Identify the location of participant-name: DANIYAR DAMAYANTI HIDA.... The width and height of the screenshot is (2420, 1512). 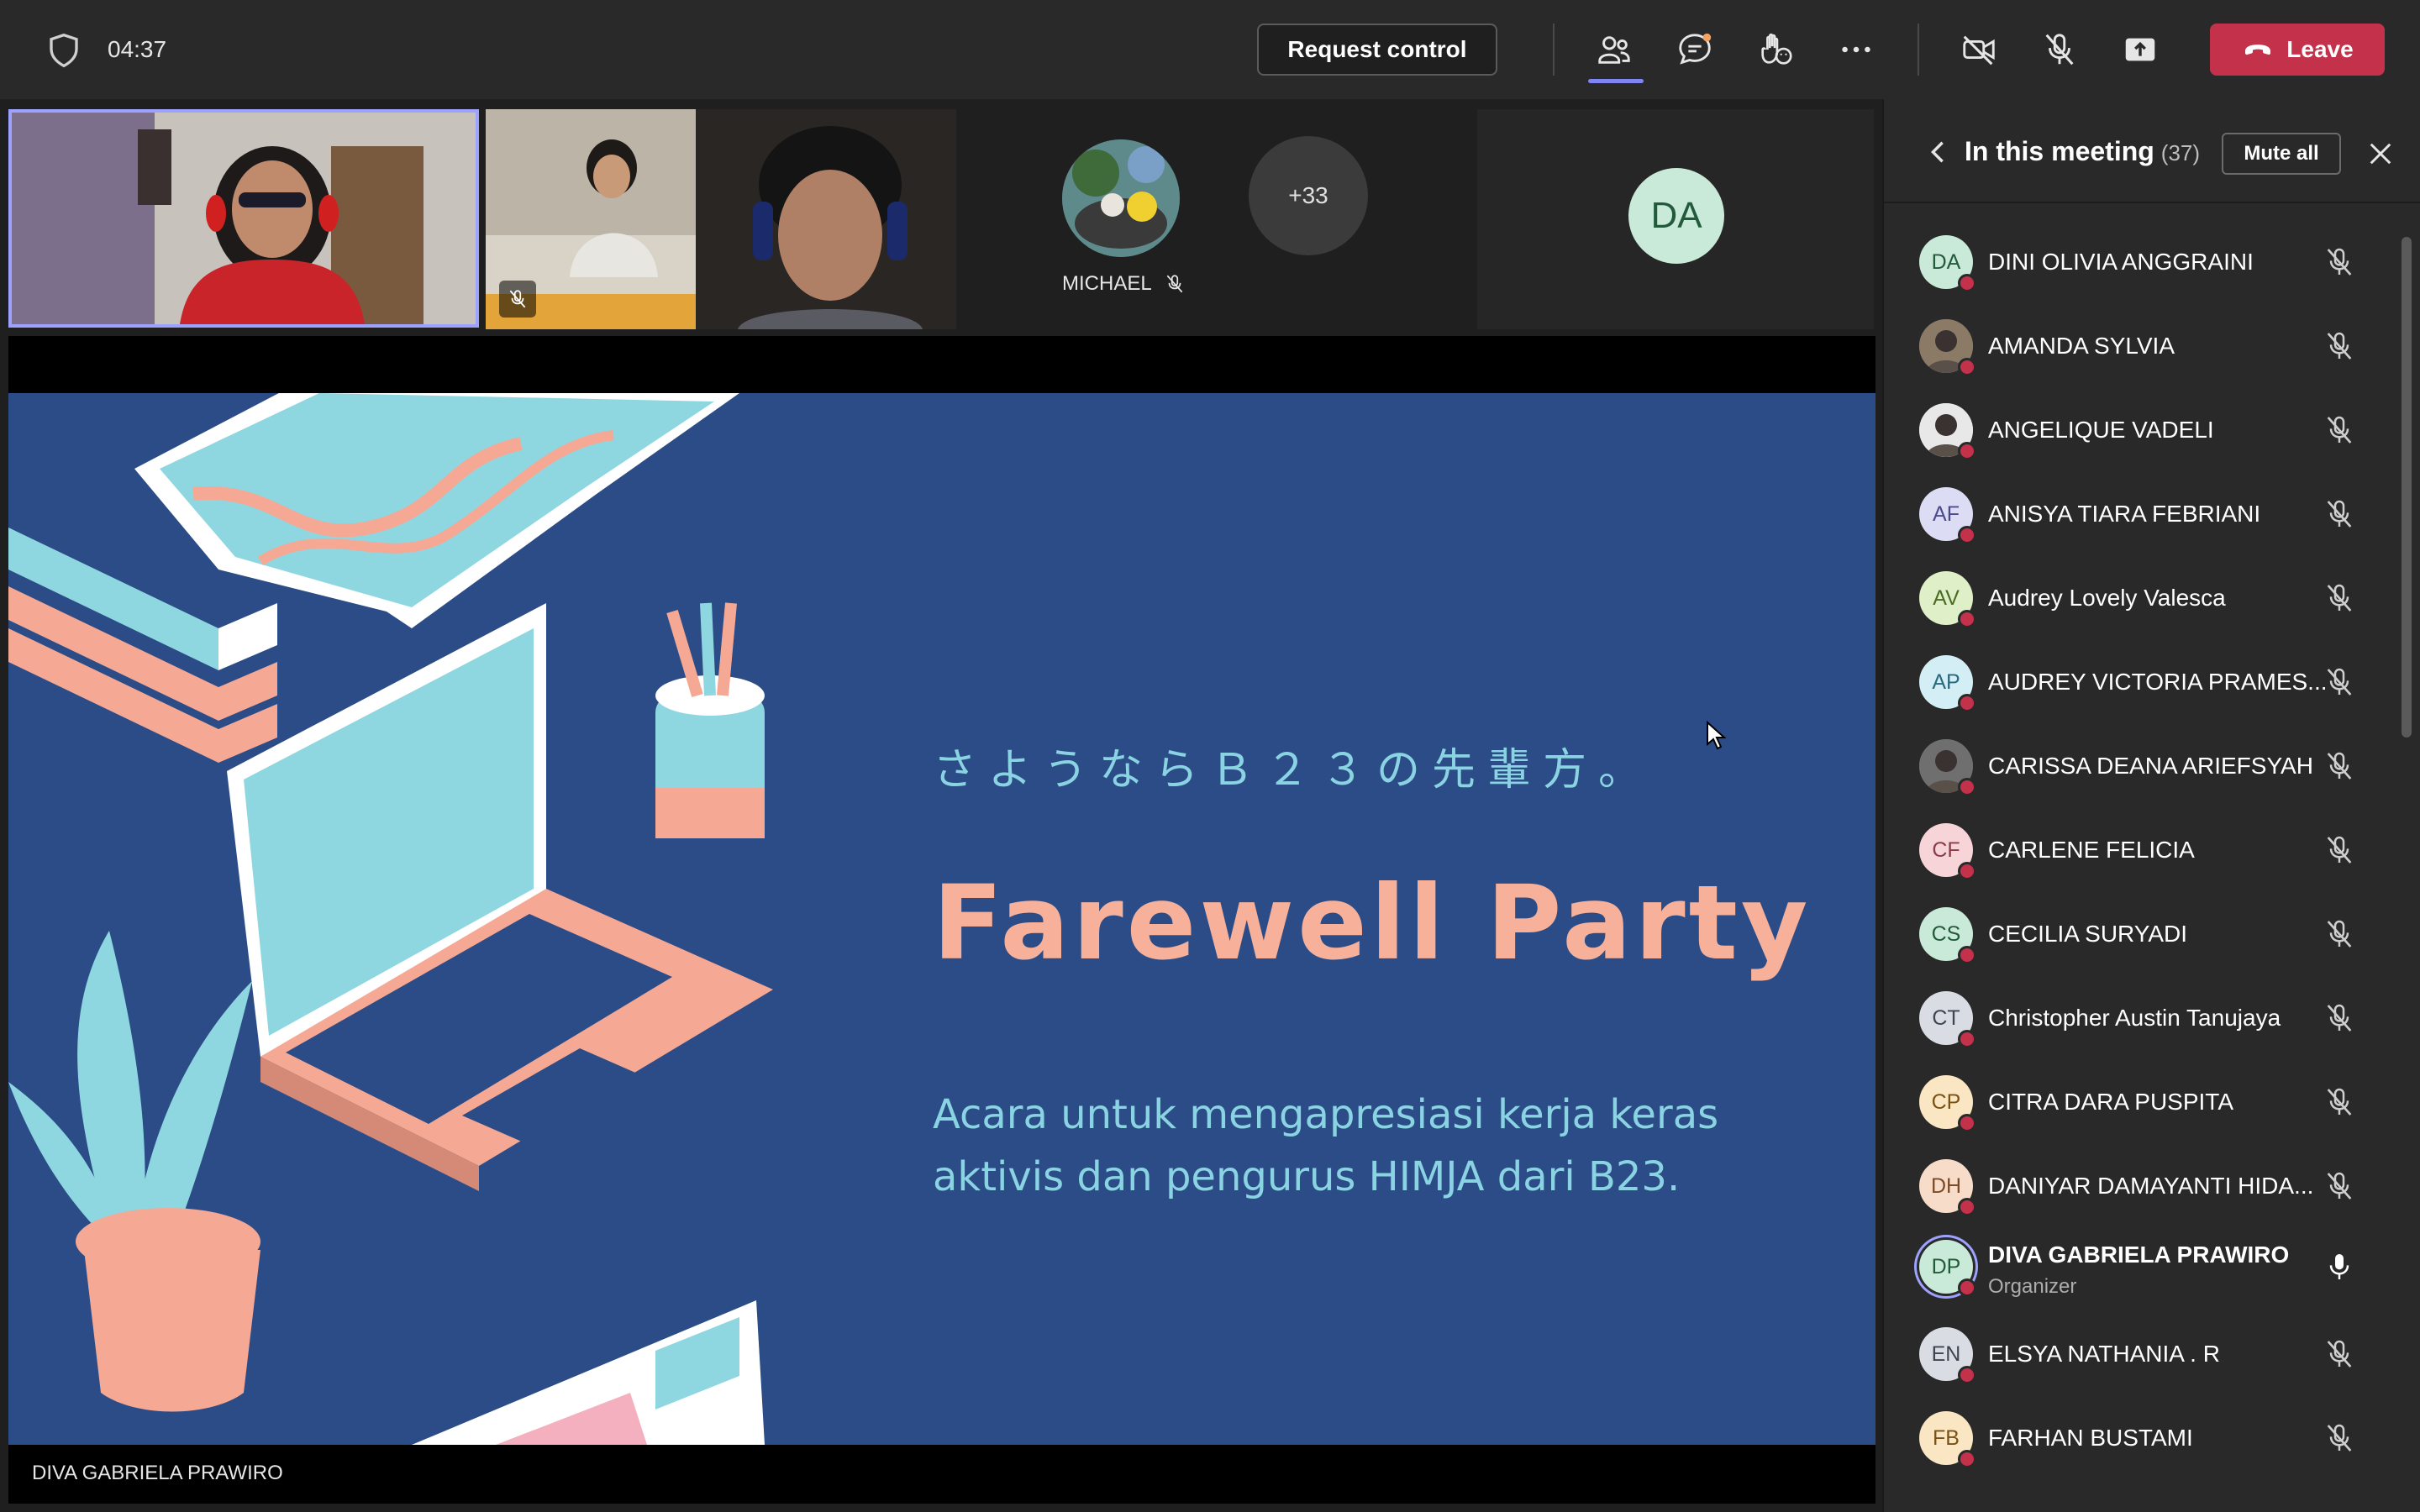
(2151, 1186).